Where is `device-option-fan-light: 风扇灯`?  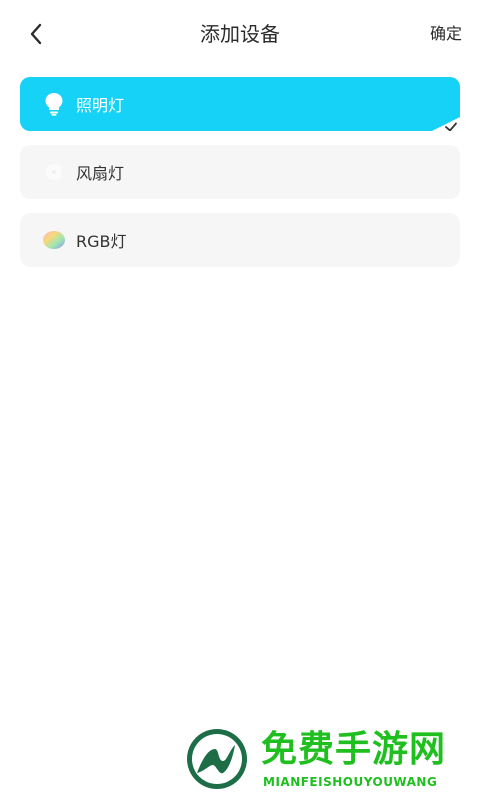 device-option-fan-light: 风扇灯 is located at coordinates (240, 172).